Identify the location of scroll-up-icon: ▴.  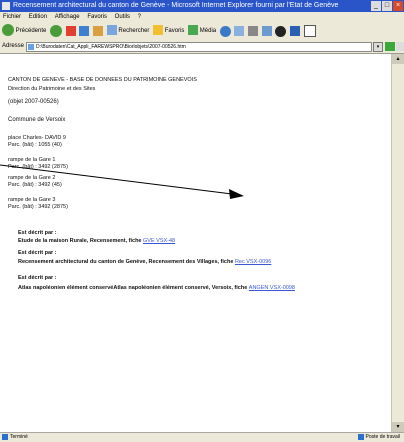
(398, 59).